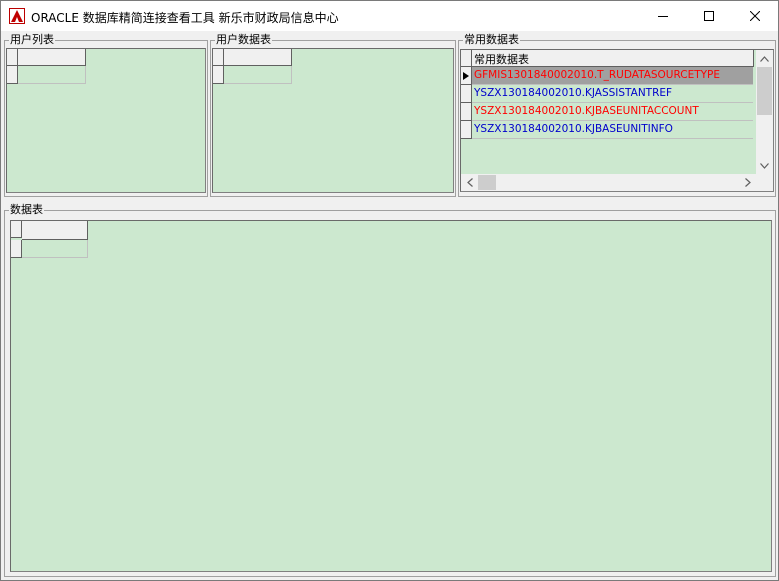 This screenshot has height=581, width=779. I want to click on horizontal-scrollbar, so click(608, 182).